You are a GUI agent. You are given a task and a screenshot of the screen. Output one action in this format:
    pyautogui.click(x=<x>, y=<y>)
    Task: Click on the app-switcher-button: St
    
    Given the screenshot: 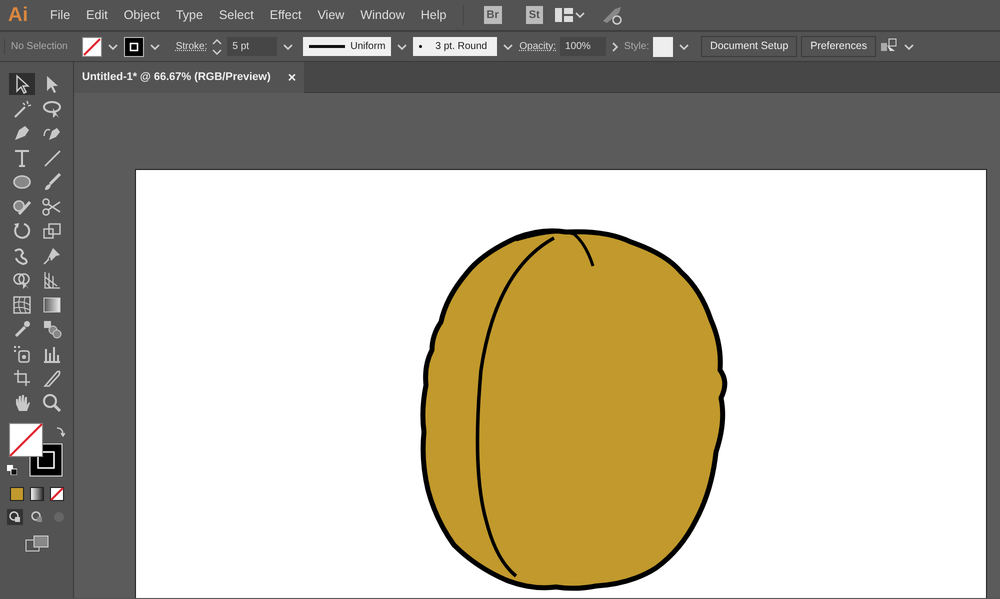 What is the action you would take?
    pyautogui.click(x=534, y=15)
    